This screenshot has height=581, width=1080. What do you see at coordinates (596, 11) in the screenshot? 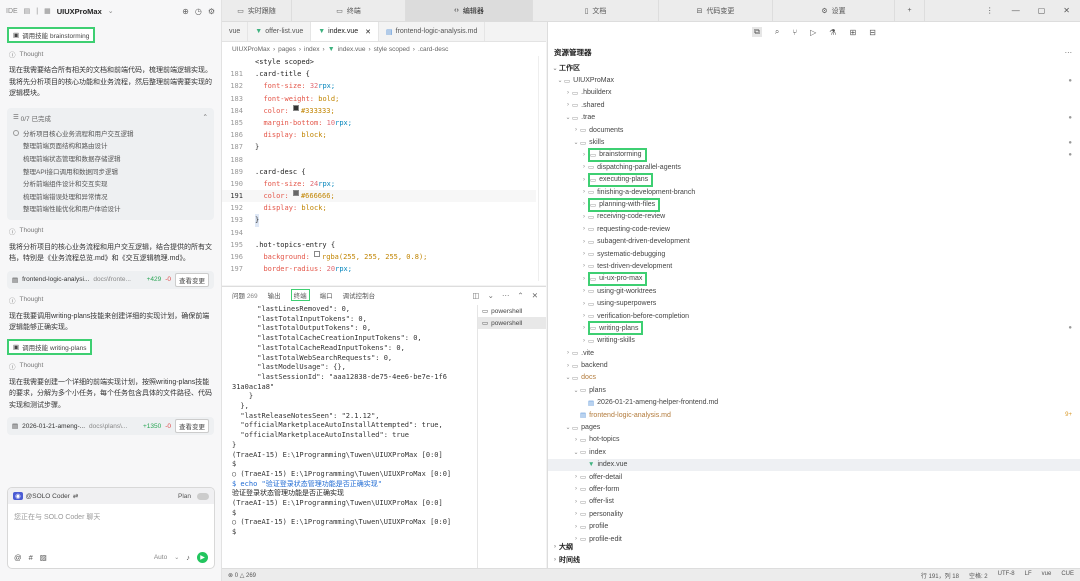
I see `tab-docs: ▯ 文档` at bounding box center [596, 11].